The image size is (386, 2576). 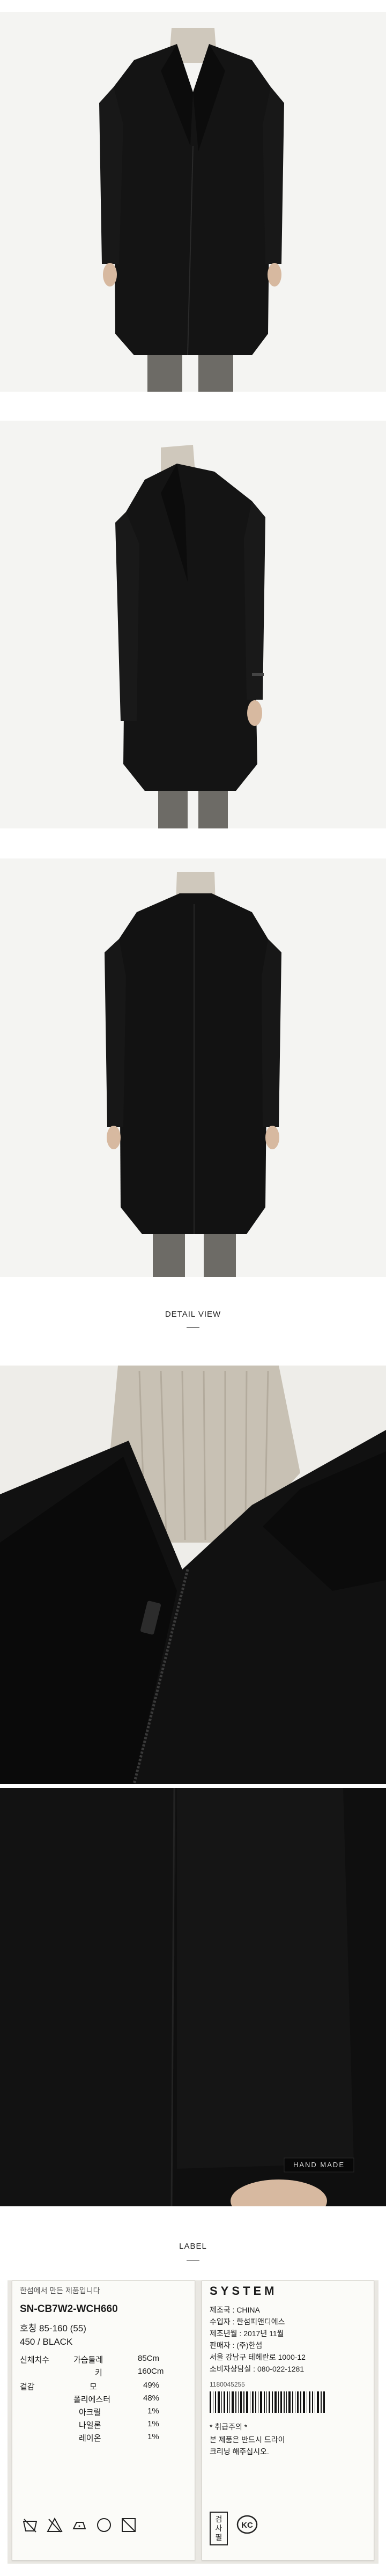 I want to click on material-name: 아크릴, so click(x=90, y=2412).